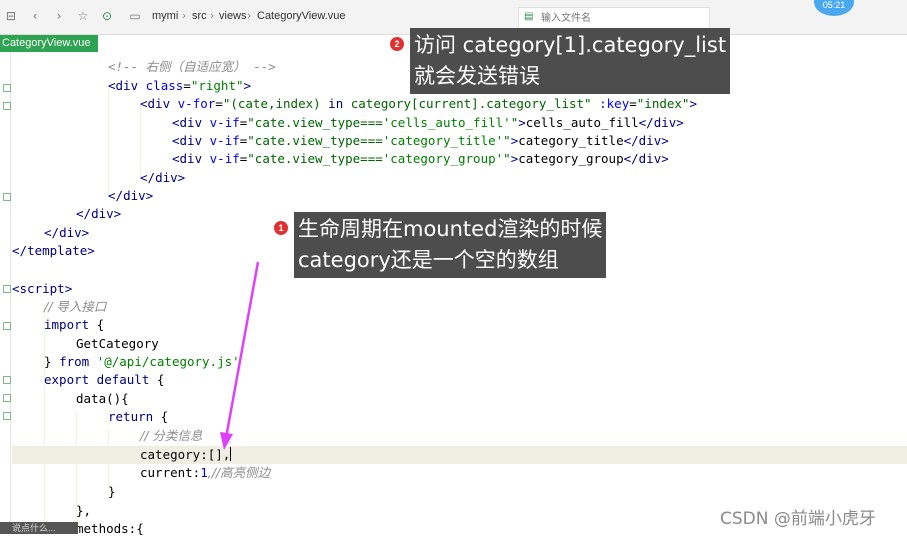  What do you see at coordinates (226, 441) in the screenshot?
I see `arrow-head-icon` at bounding box center [226, 441].